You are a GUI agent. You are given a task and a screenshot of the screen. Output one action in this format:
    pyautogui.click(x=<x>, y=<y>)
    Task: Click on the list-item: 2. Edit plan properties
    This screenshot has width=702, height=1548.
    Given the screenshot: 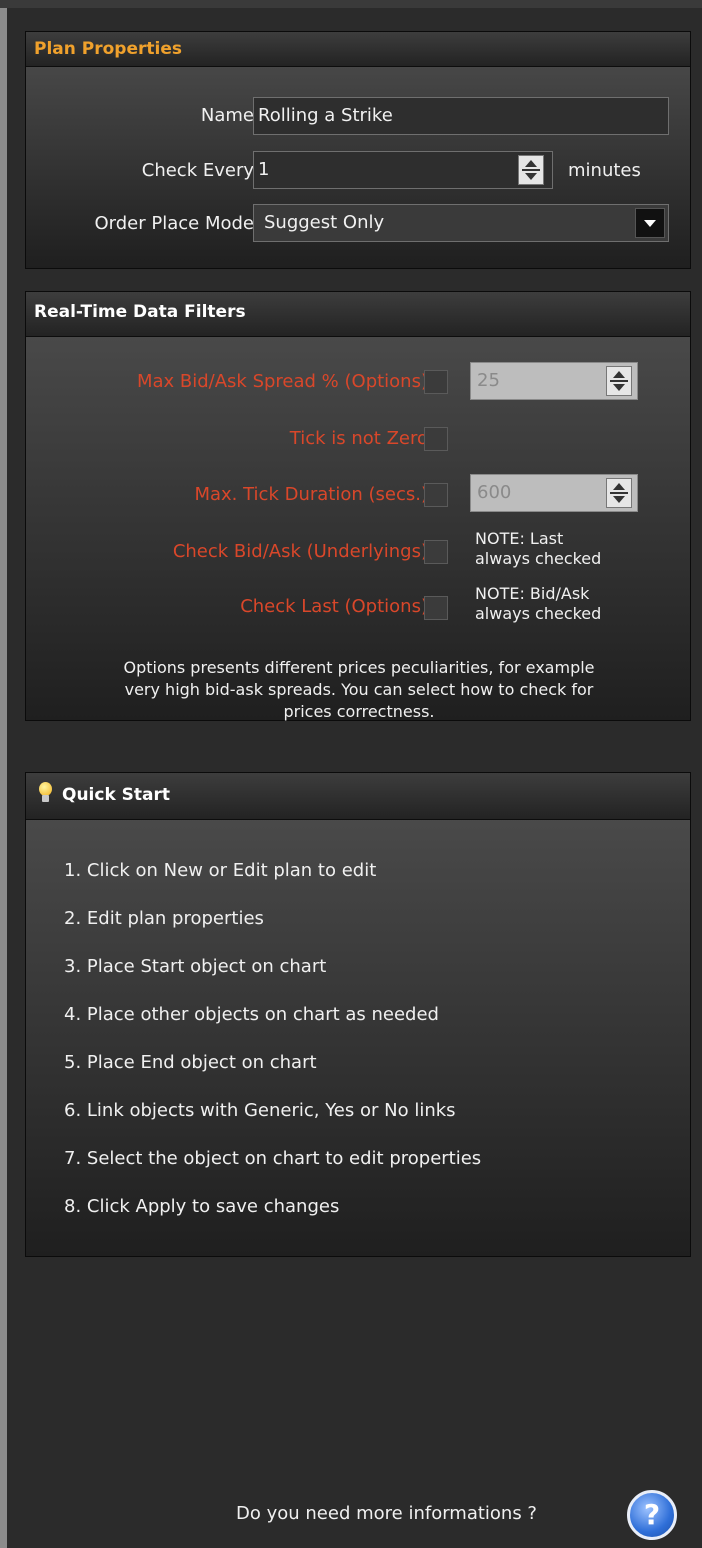 What is the action you would take?
    pyautogui.click(x=164, y=918)
    